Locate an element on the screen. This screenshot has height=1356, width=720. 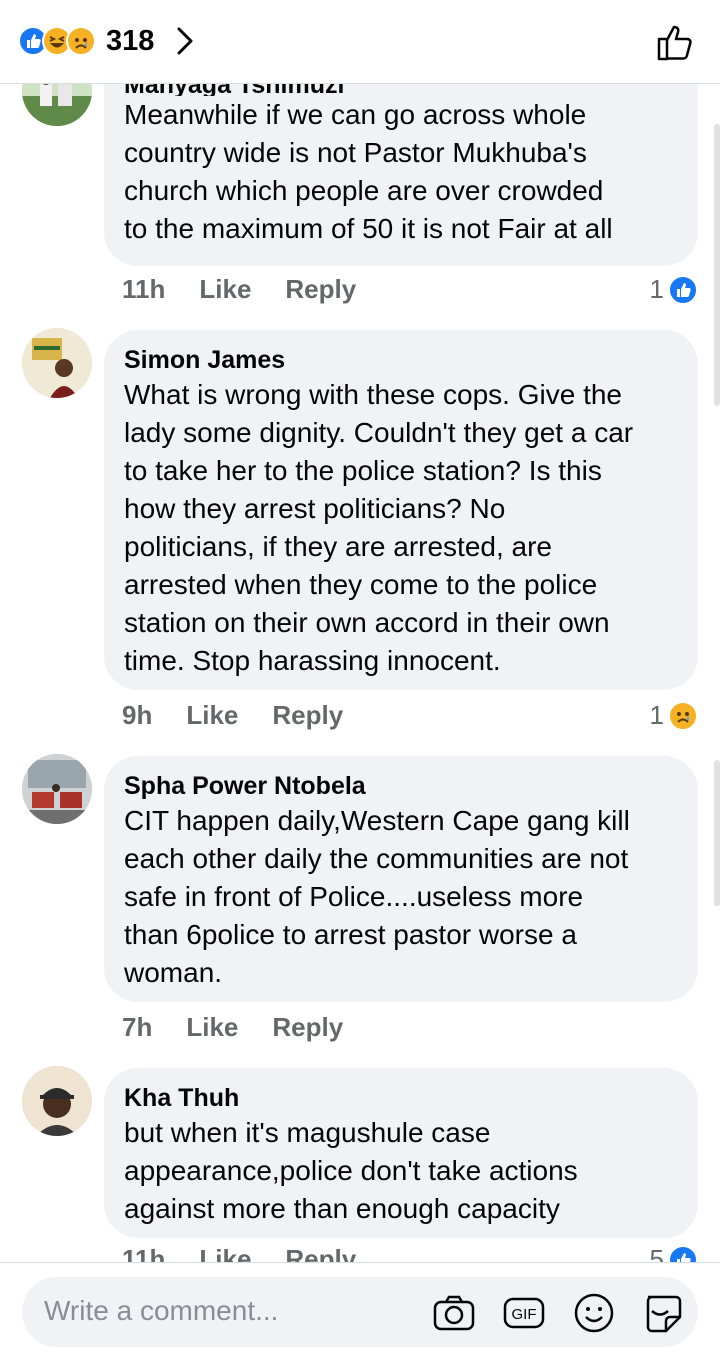
comment-time: 9h is located at coordinates (137, 715).